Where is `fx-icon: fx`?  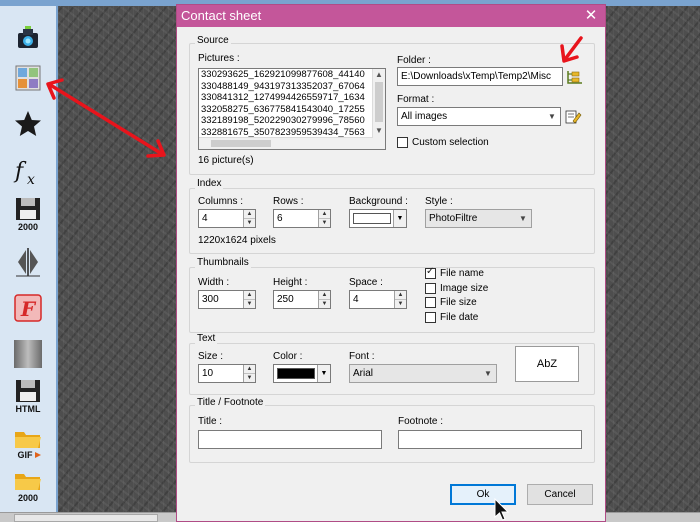 fx-icon: fx is located at coordinates (28, 172).